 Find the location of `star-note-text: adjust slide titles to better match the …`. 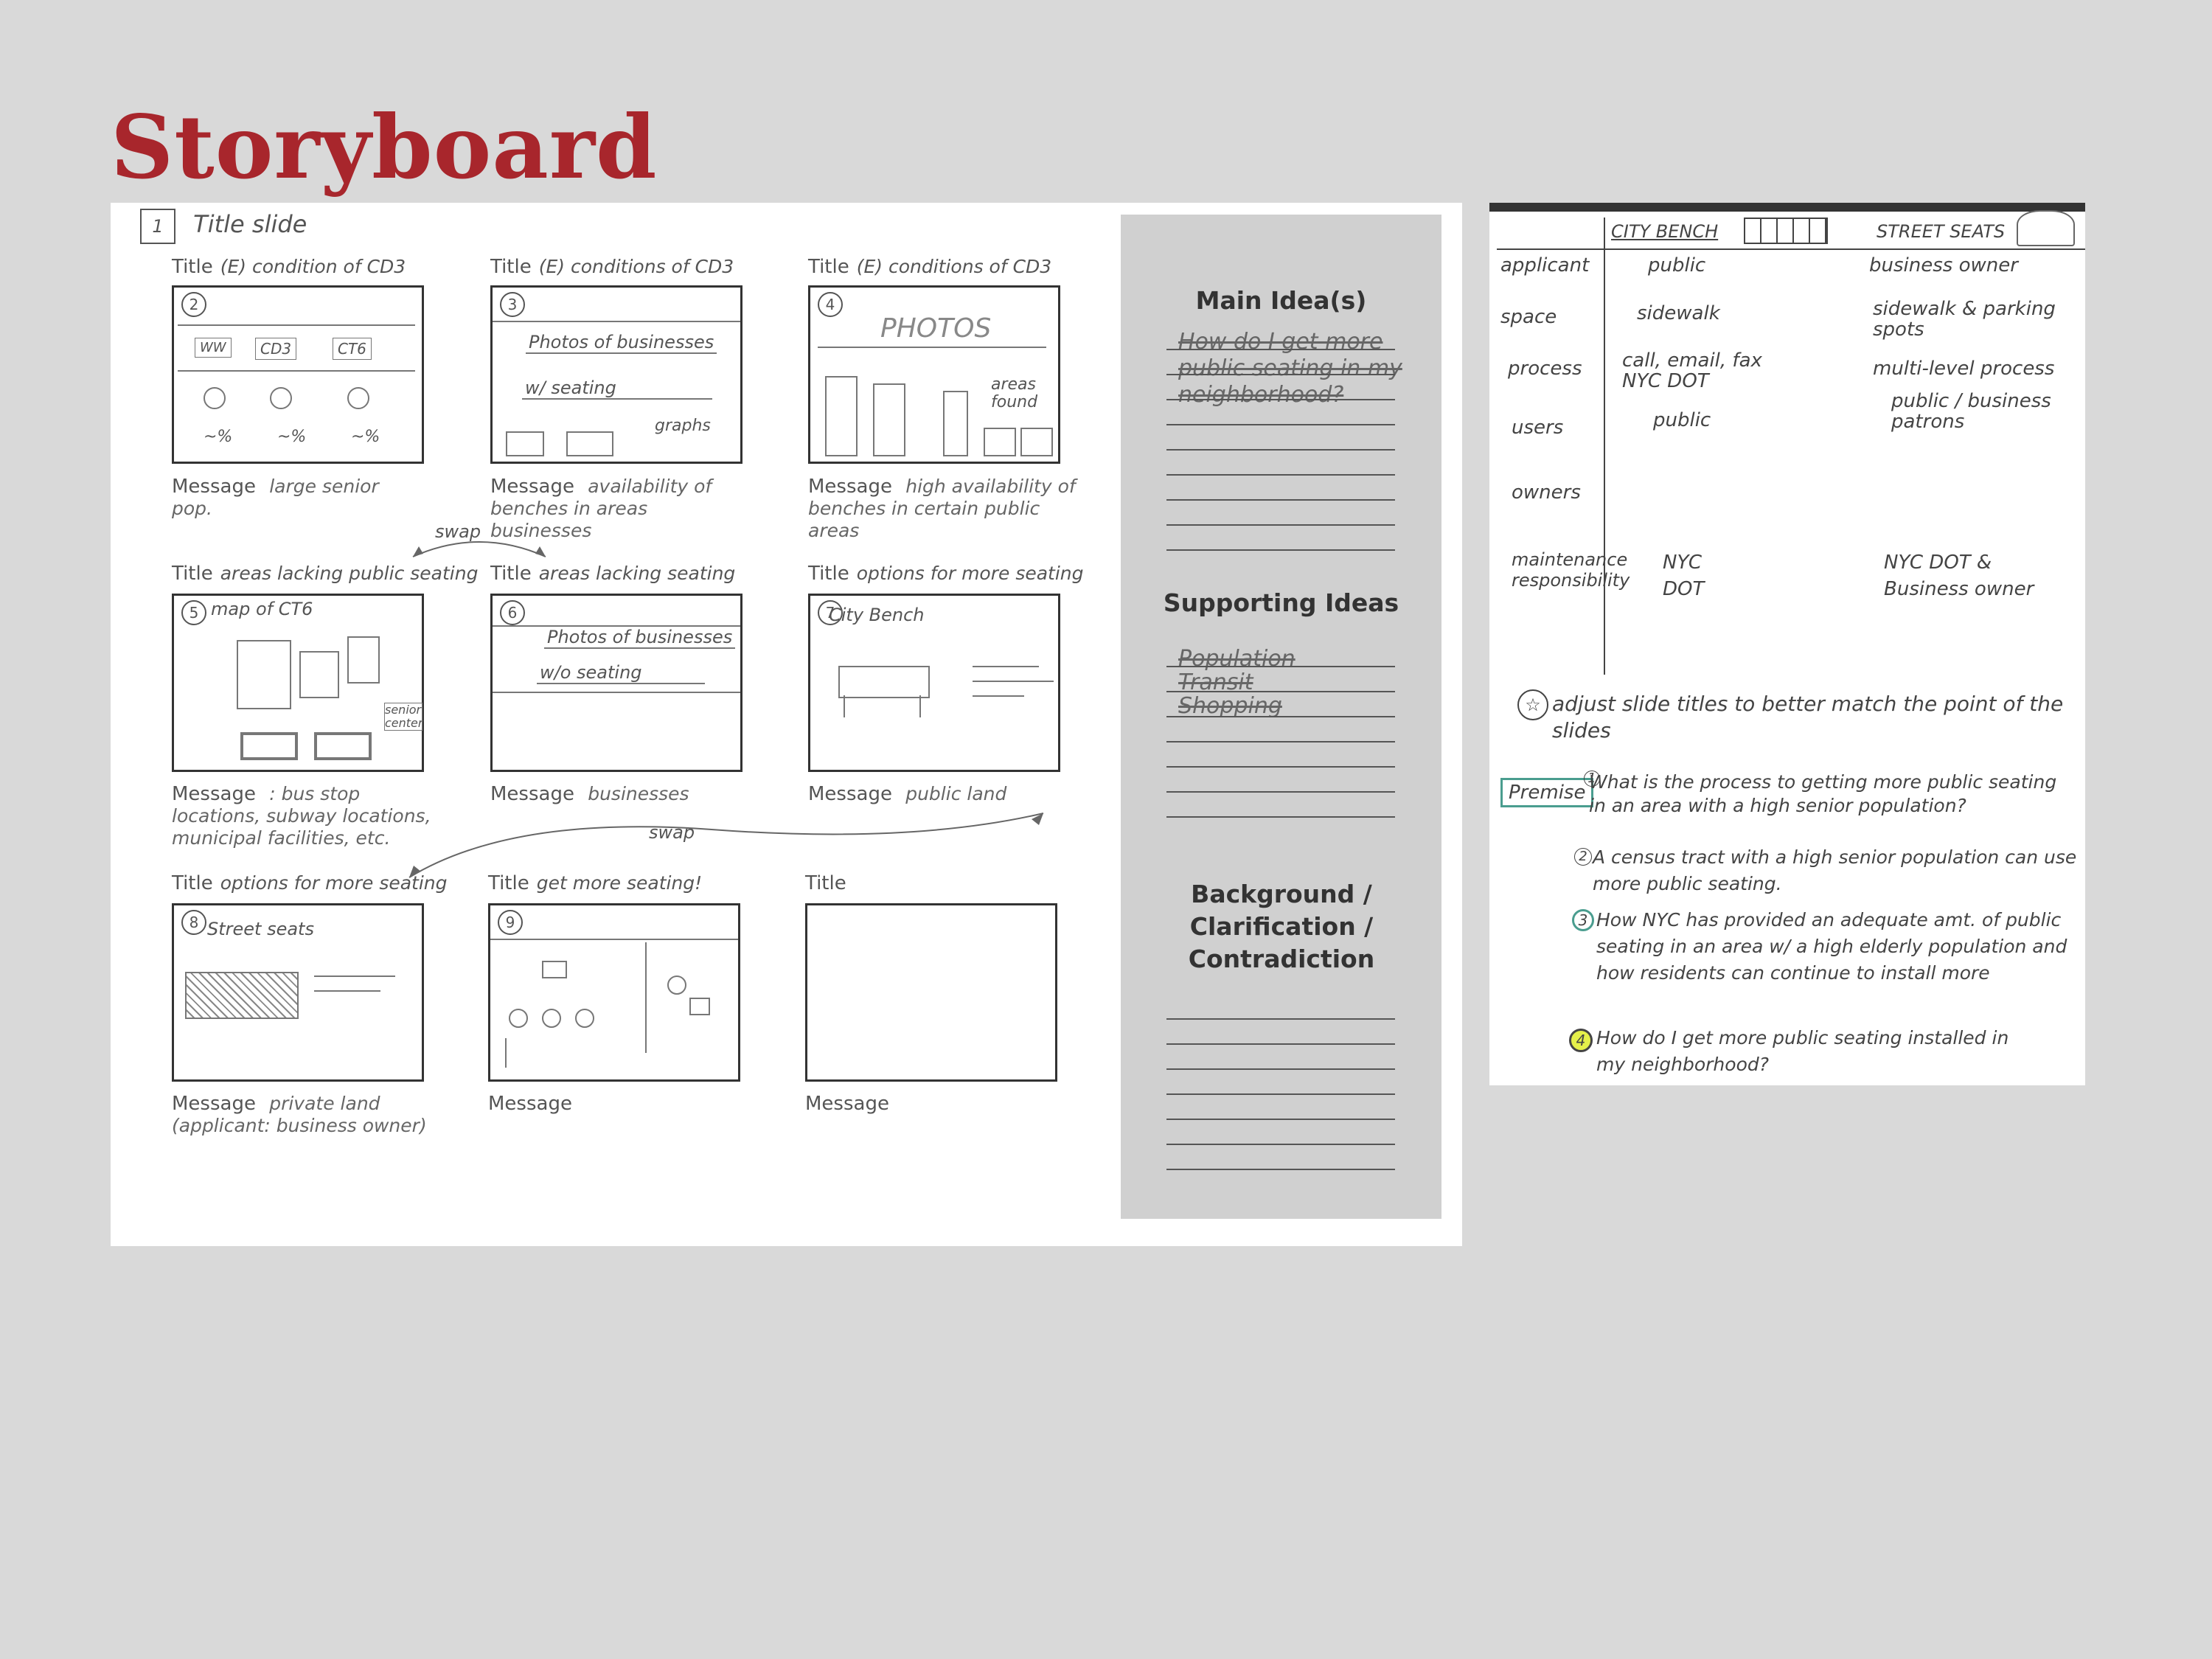

star-note-text: adjust slide titles to better match the … is located at coordinates (1808, 717).